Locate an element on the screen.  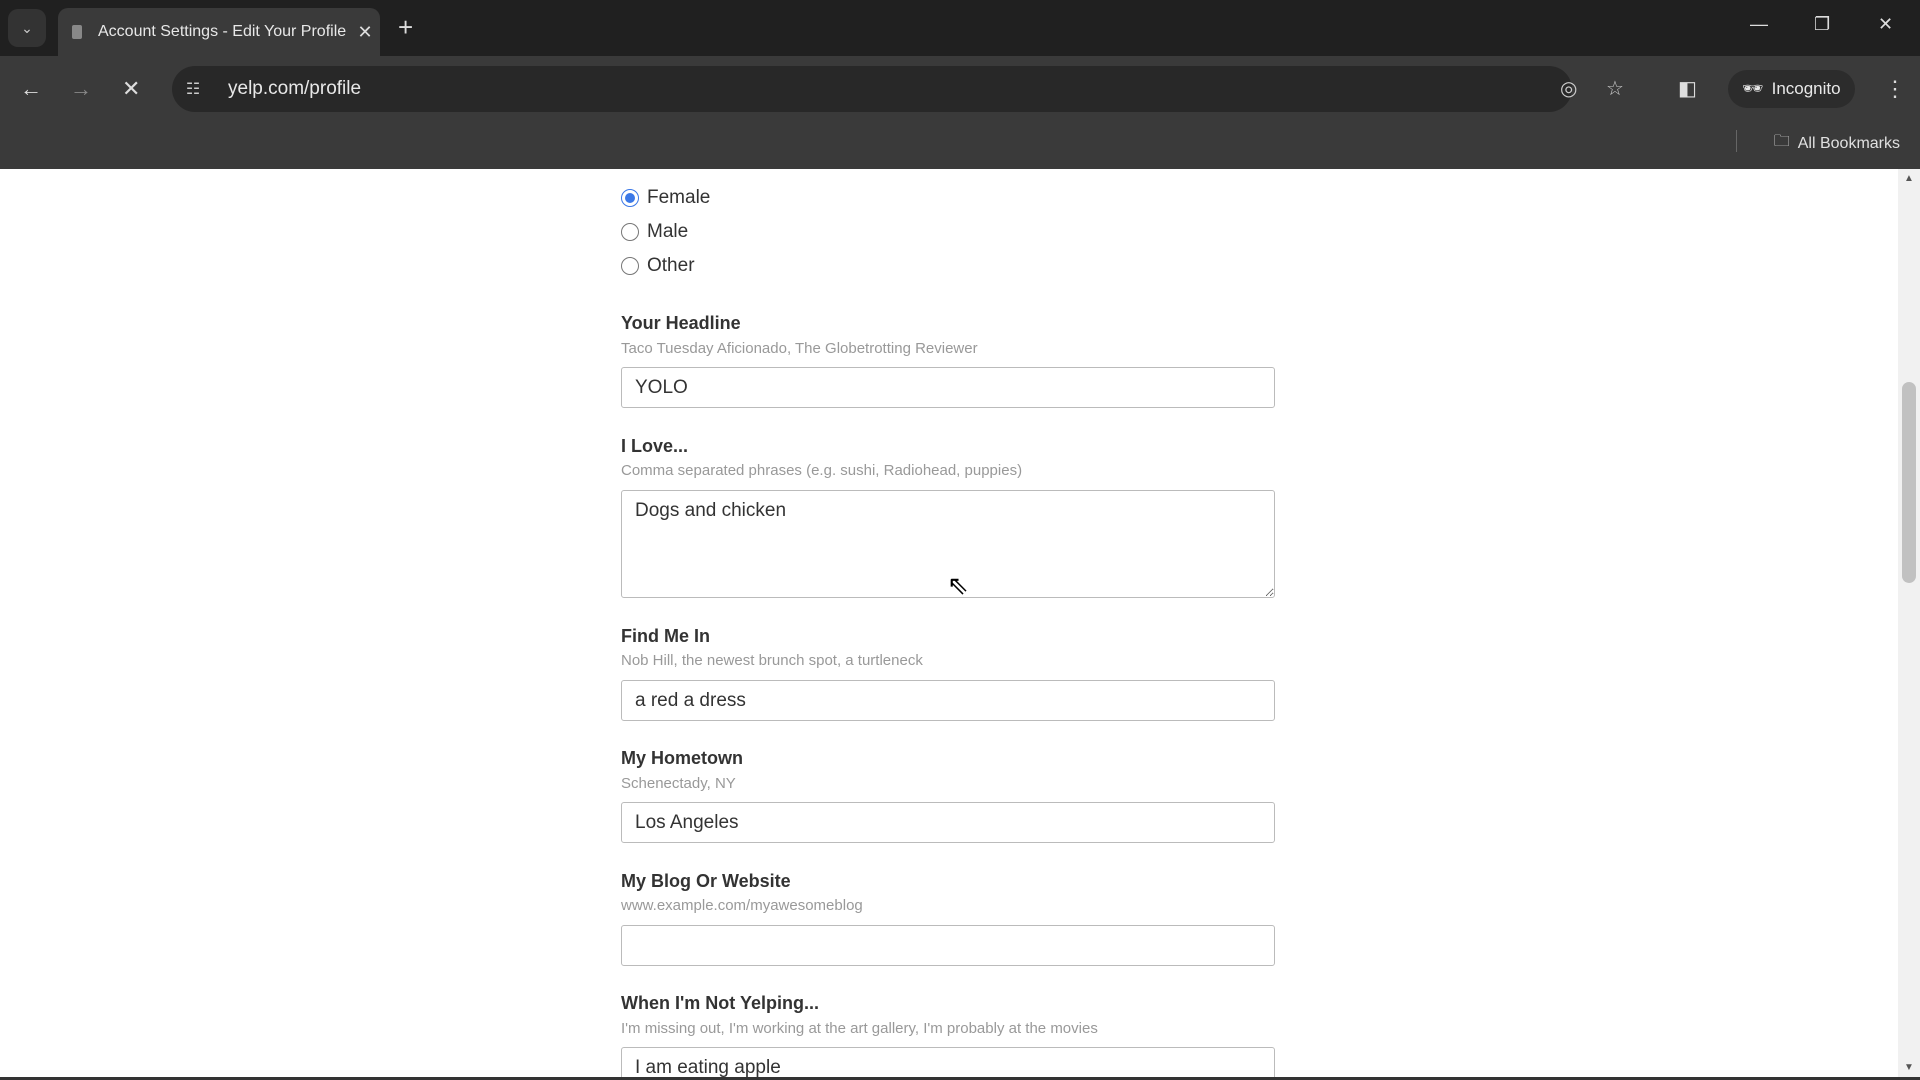
incognito-icon: 🕶 is located at coordinates (1753, 88).